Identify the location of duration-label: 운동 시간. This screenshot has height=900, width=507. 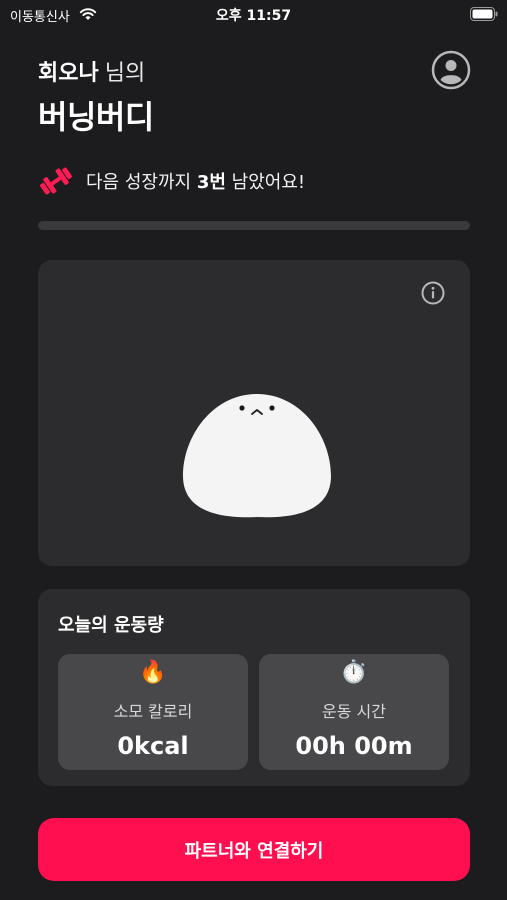
(354, 711).